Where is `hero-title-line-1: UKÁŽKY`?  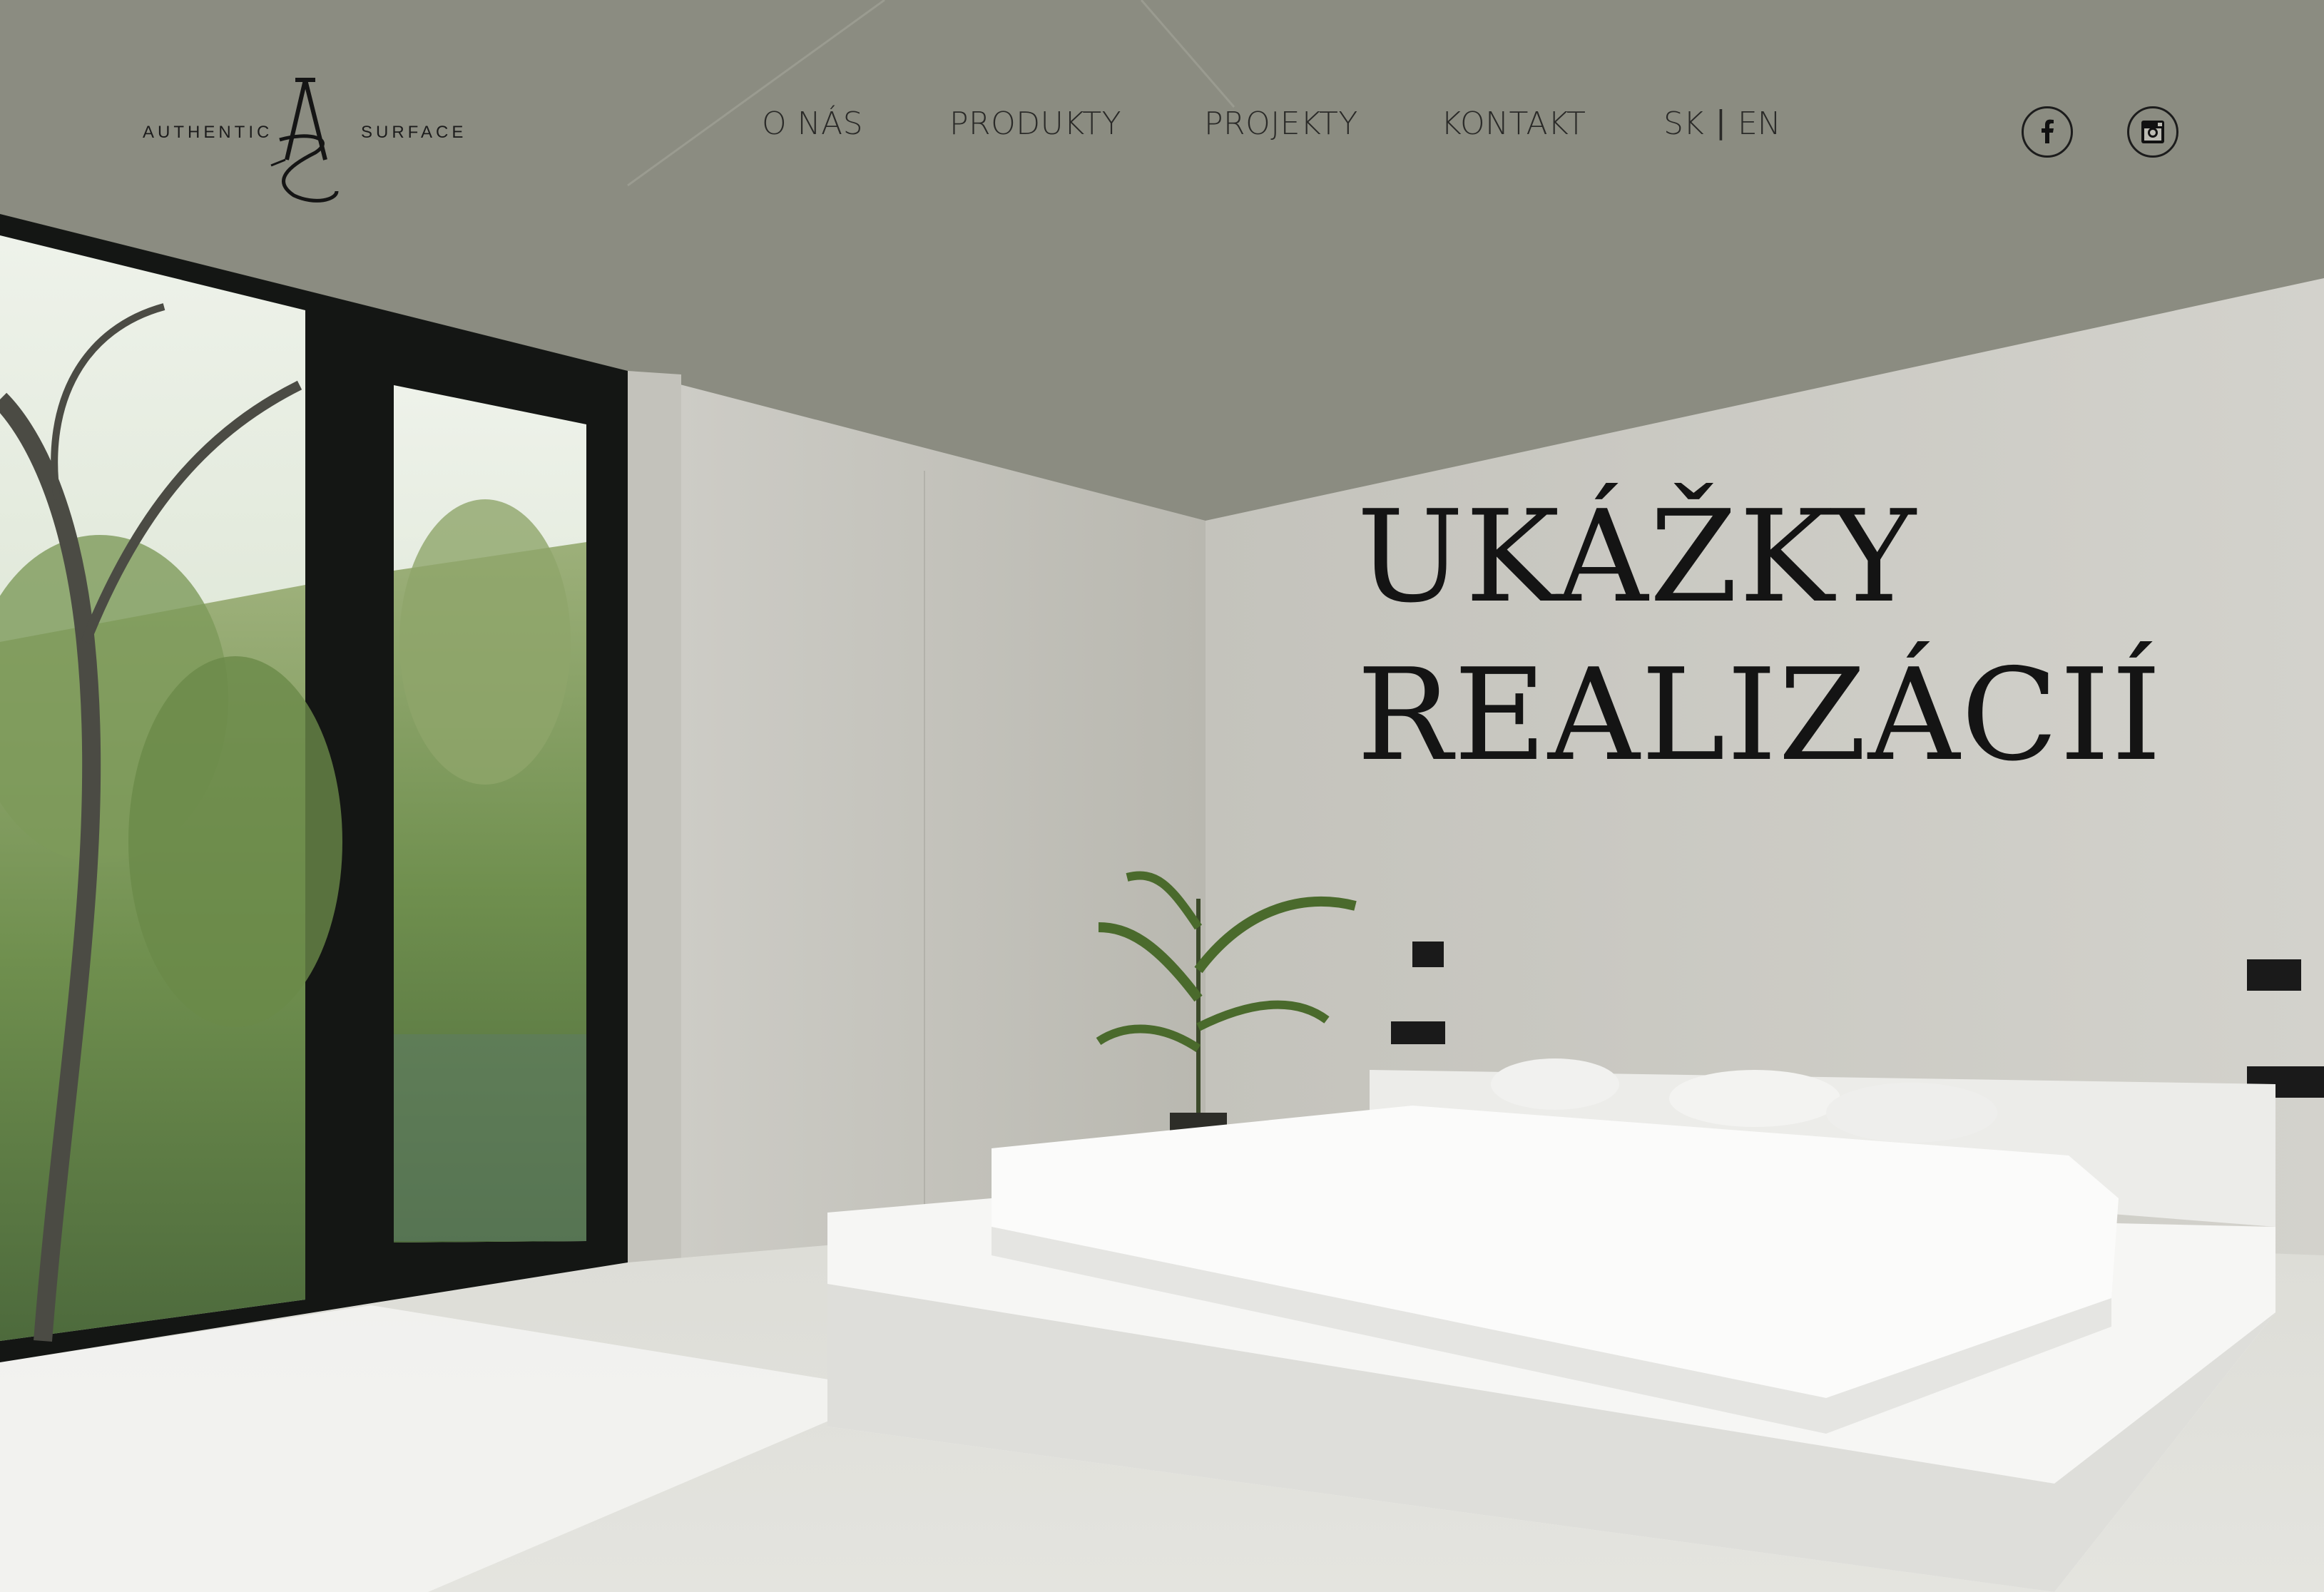 hero-title-line-1: UKÁŽKY is located at coordinates (1637, 557).